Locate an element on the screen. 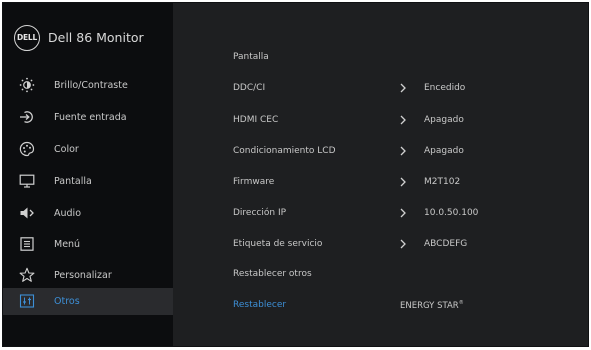 Image resolution: width=591 pixels, height=350 pixels. menu-item-firmware: Firmware is located at coordinates (253, 182).